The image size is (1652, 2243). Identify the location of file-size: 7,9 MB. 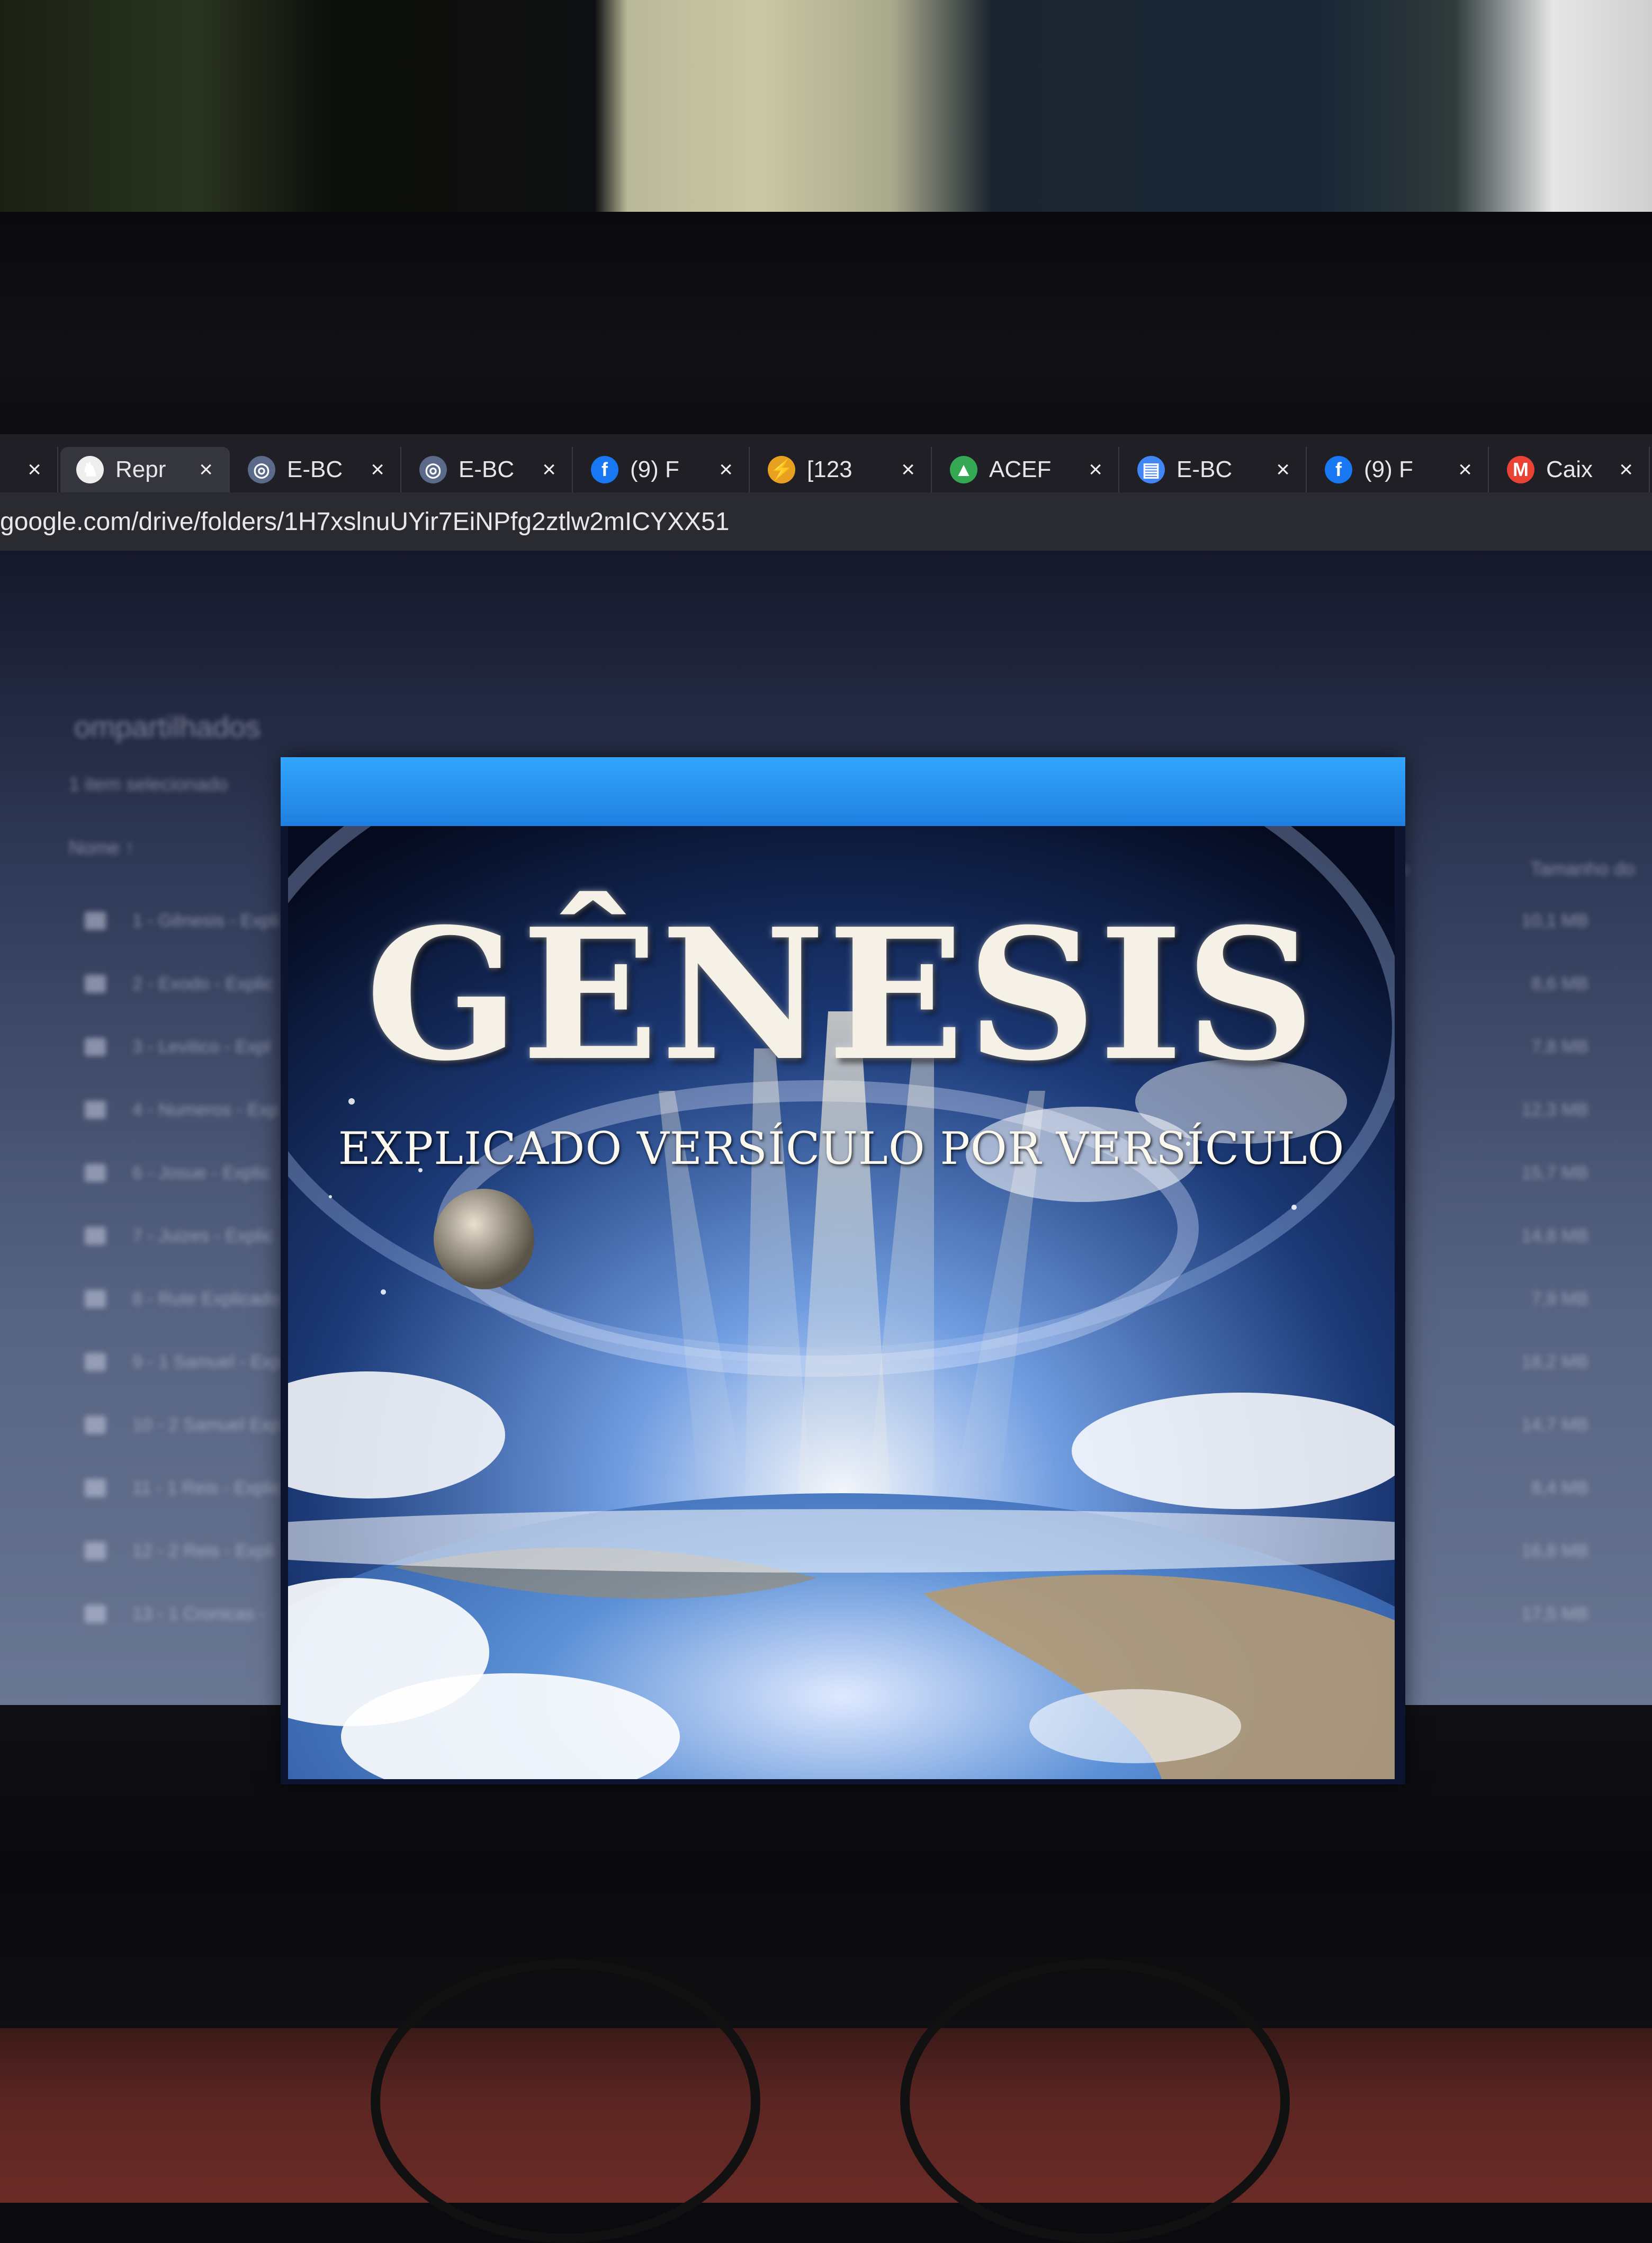
(1559, 1298).